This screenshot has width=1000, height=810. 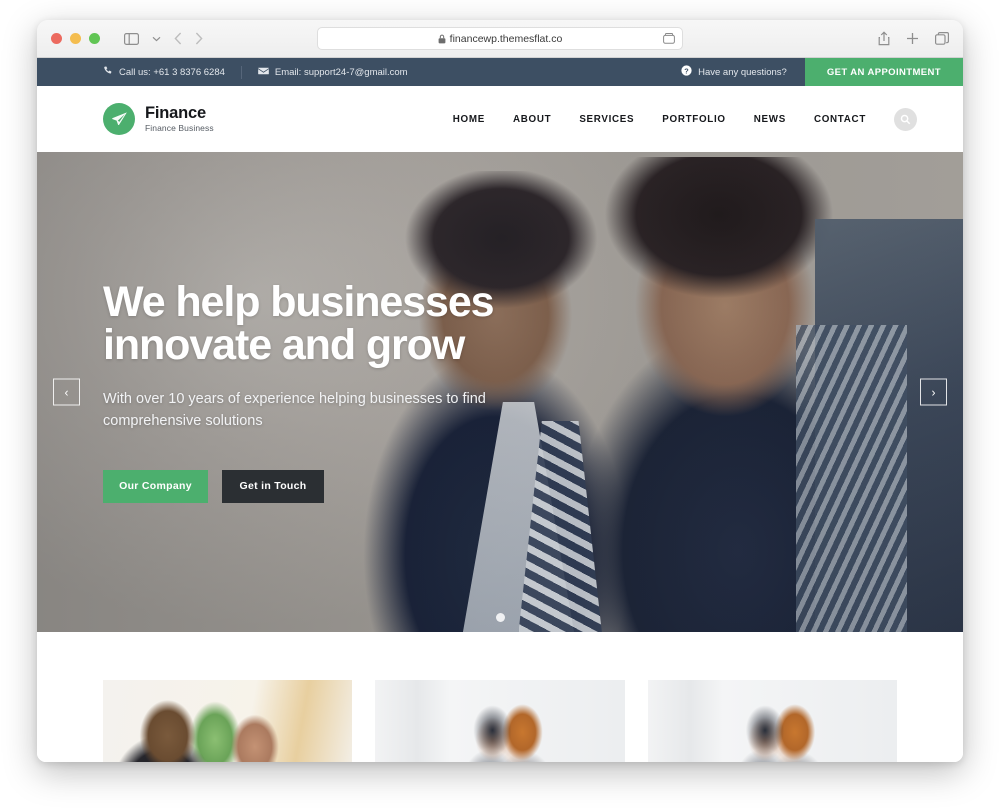 I want to click on minimize-window-button, so click(x=75, y=38).